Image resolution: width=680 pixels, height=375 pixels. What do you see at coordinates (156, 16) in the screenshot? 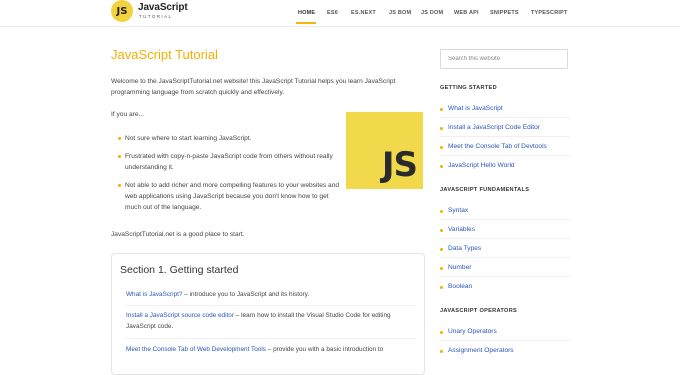
I see `logo-subtitle: TUTORIAL` at bounding box center [156, 16].